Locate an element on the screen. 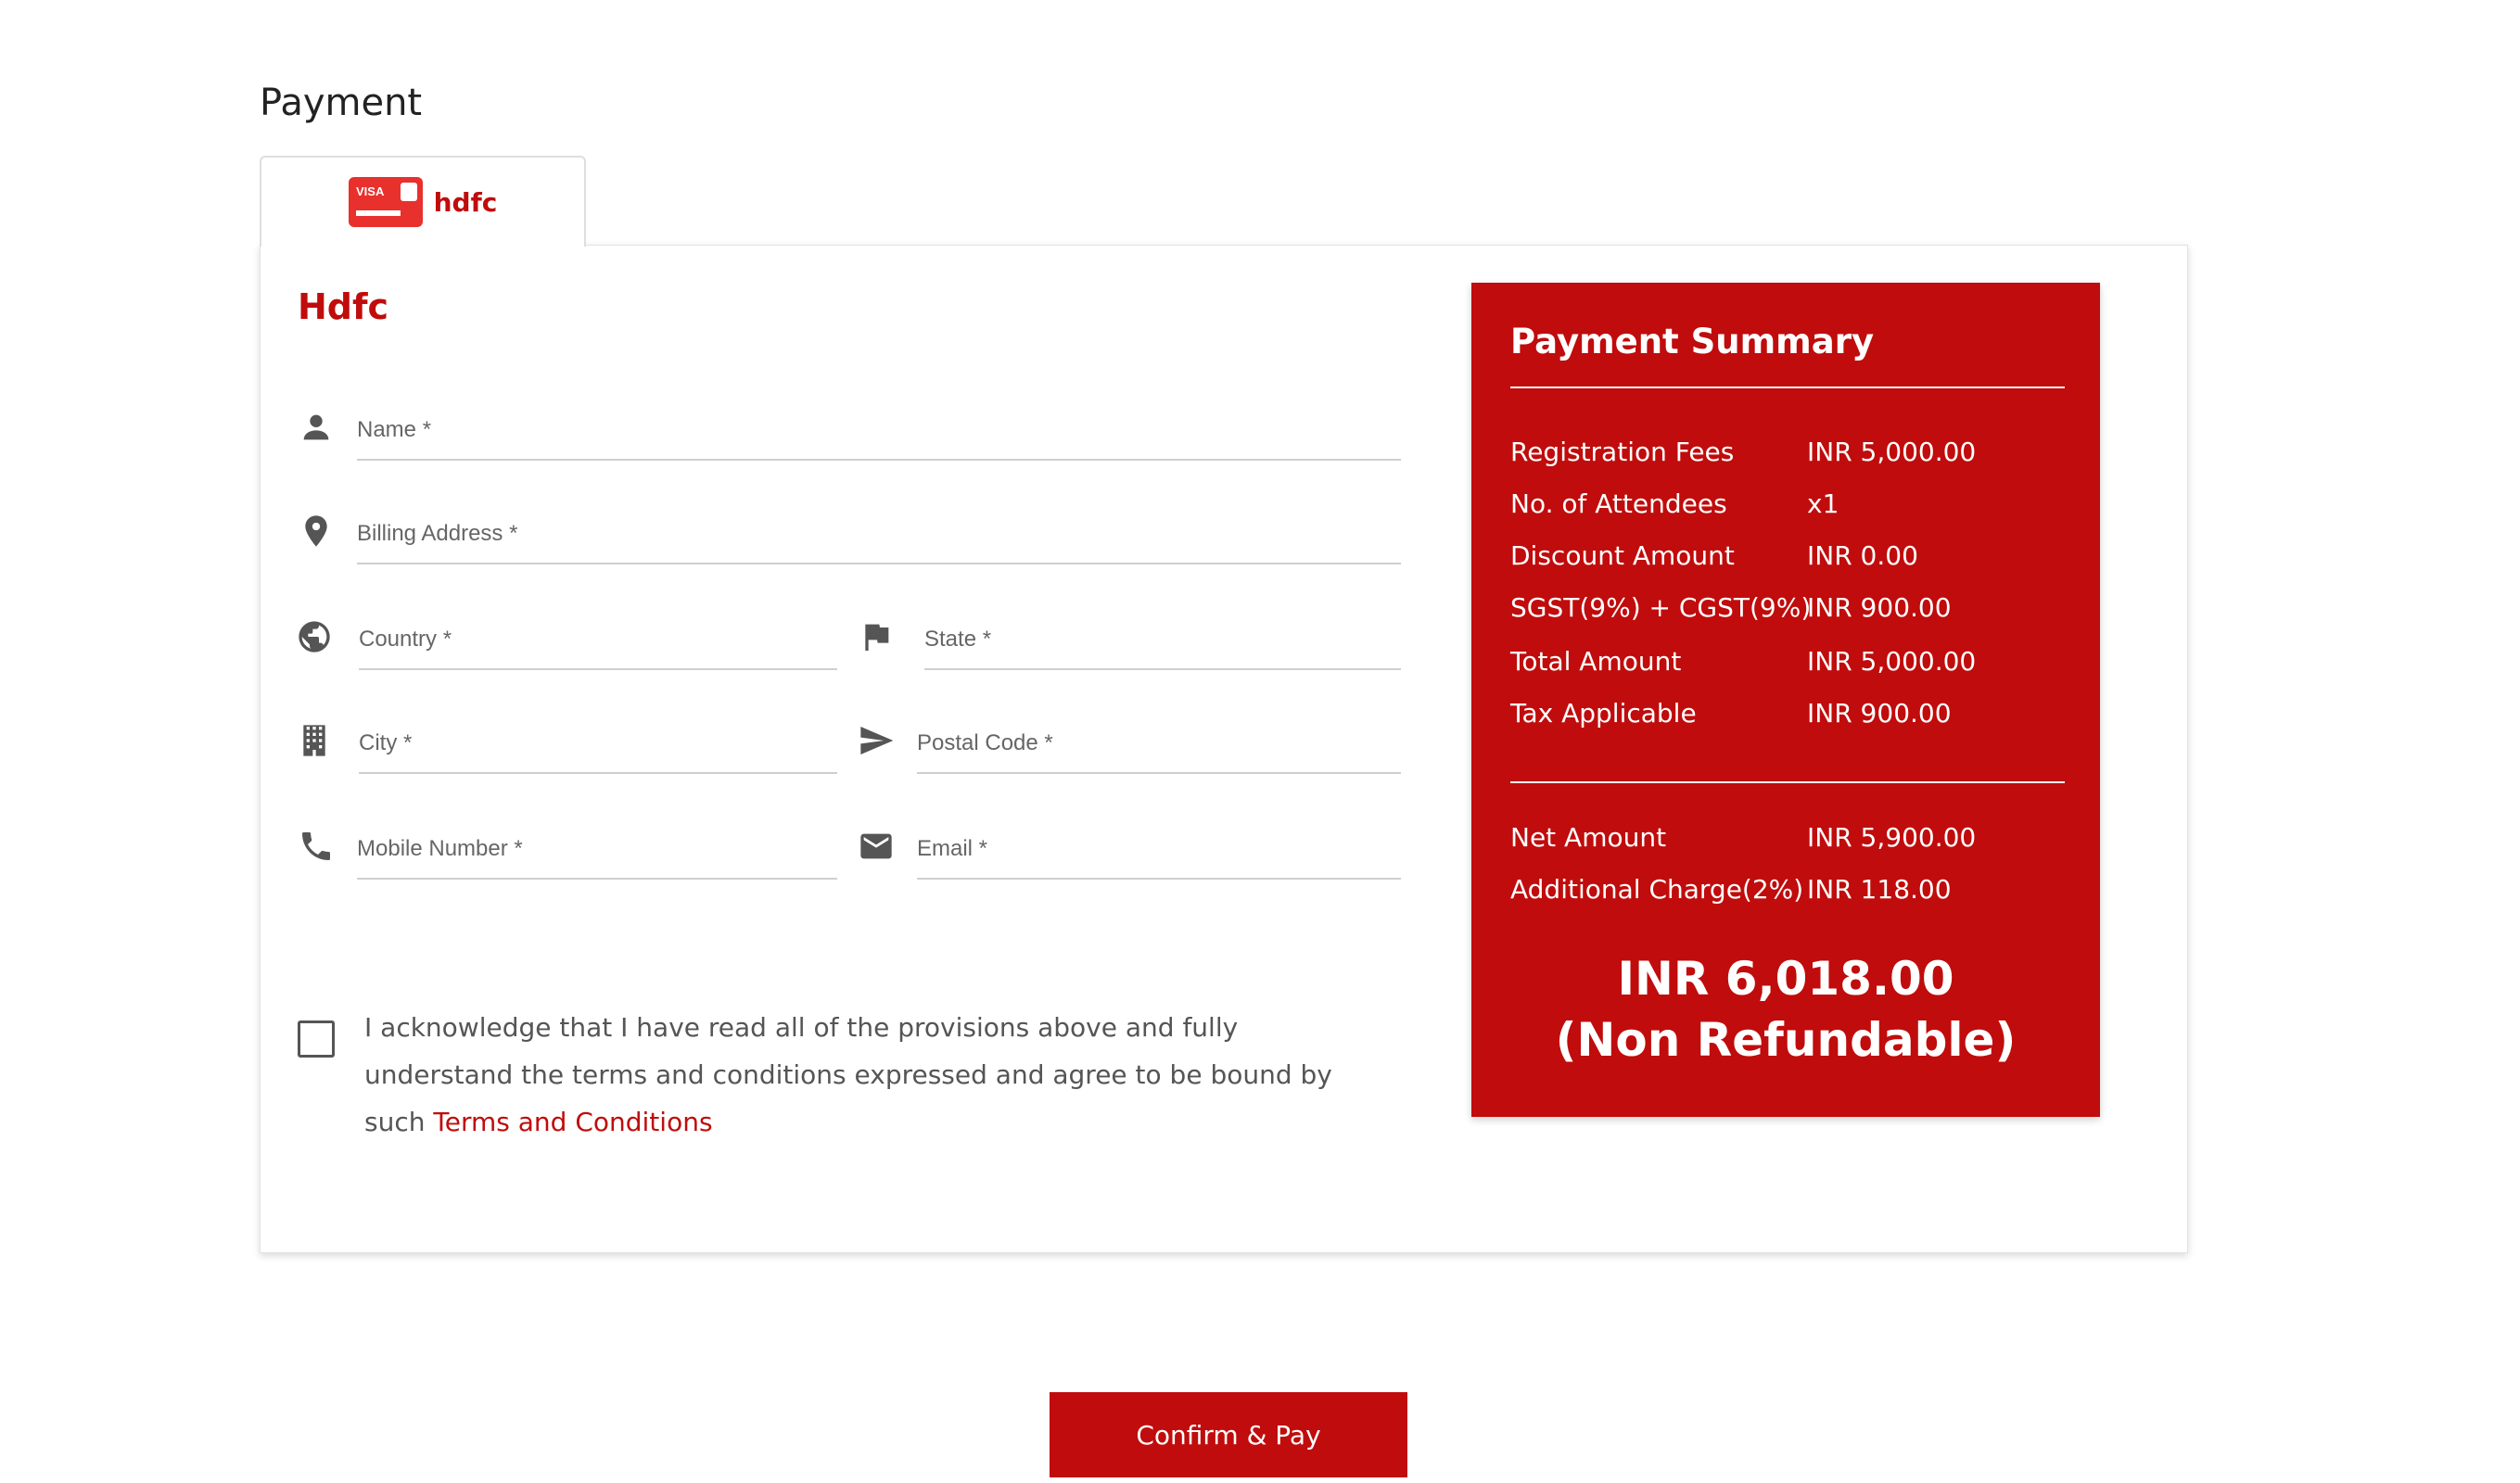 The width and height of the screenshot is (2520, 1483). grand-total-amount: INR 6,018.00 is located at coordinates (1785, 979).